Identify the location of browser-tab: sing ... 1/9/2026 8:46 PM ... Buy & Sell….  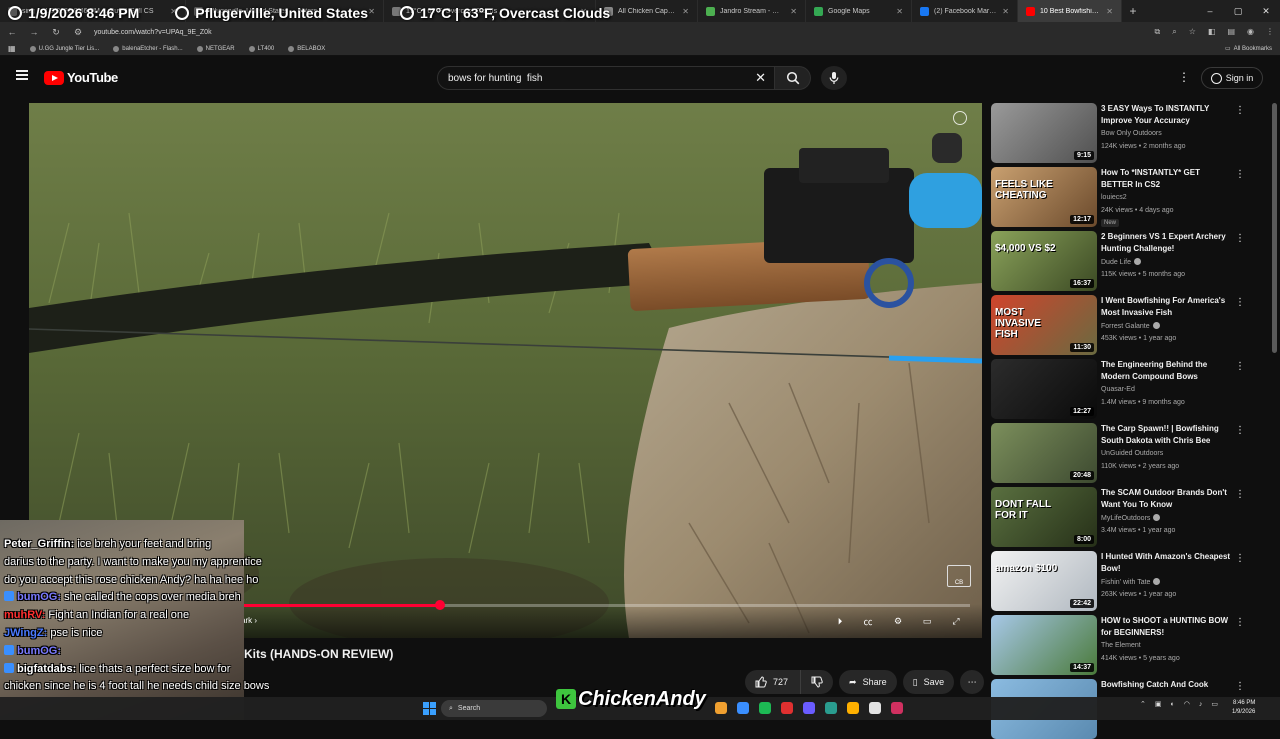
(93, 11).